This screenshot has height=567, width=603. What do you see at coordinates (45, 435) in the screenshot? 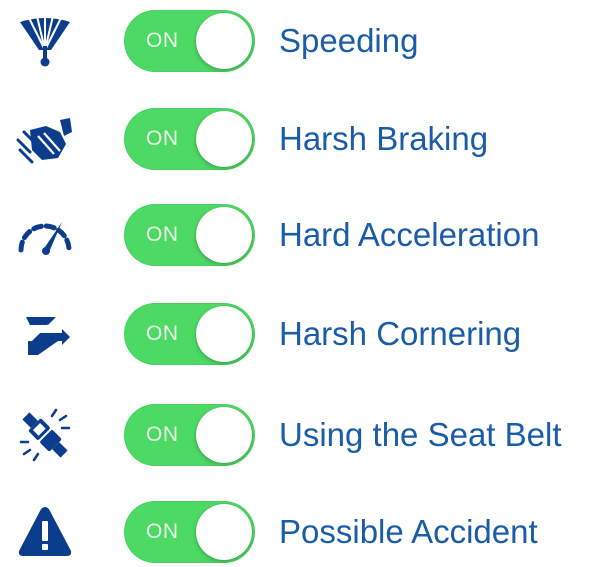
I see `seatbelt-buckle-icon` at bounding box center [45, 435].